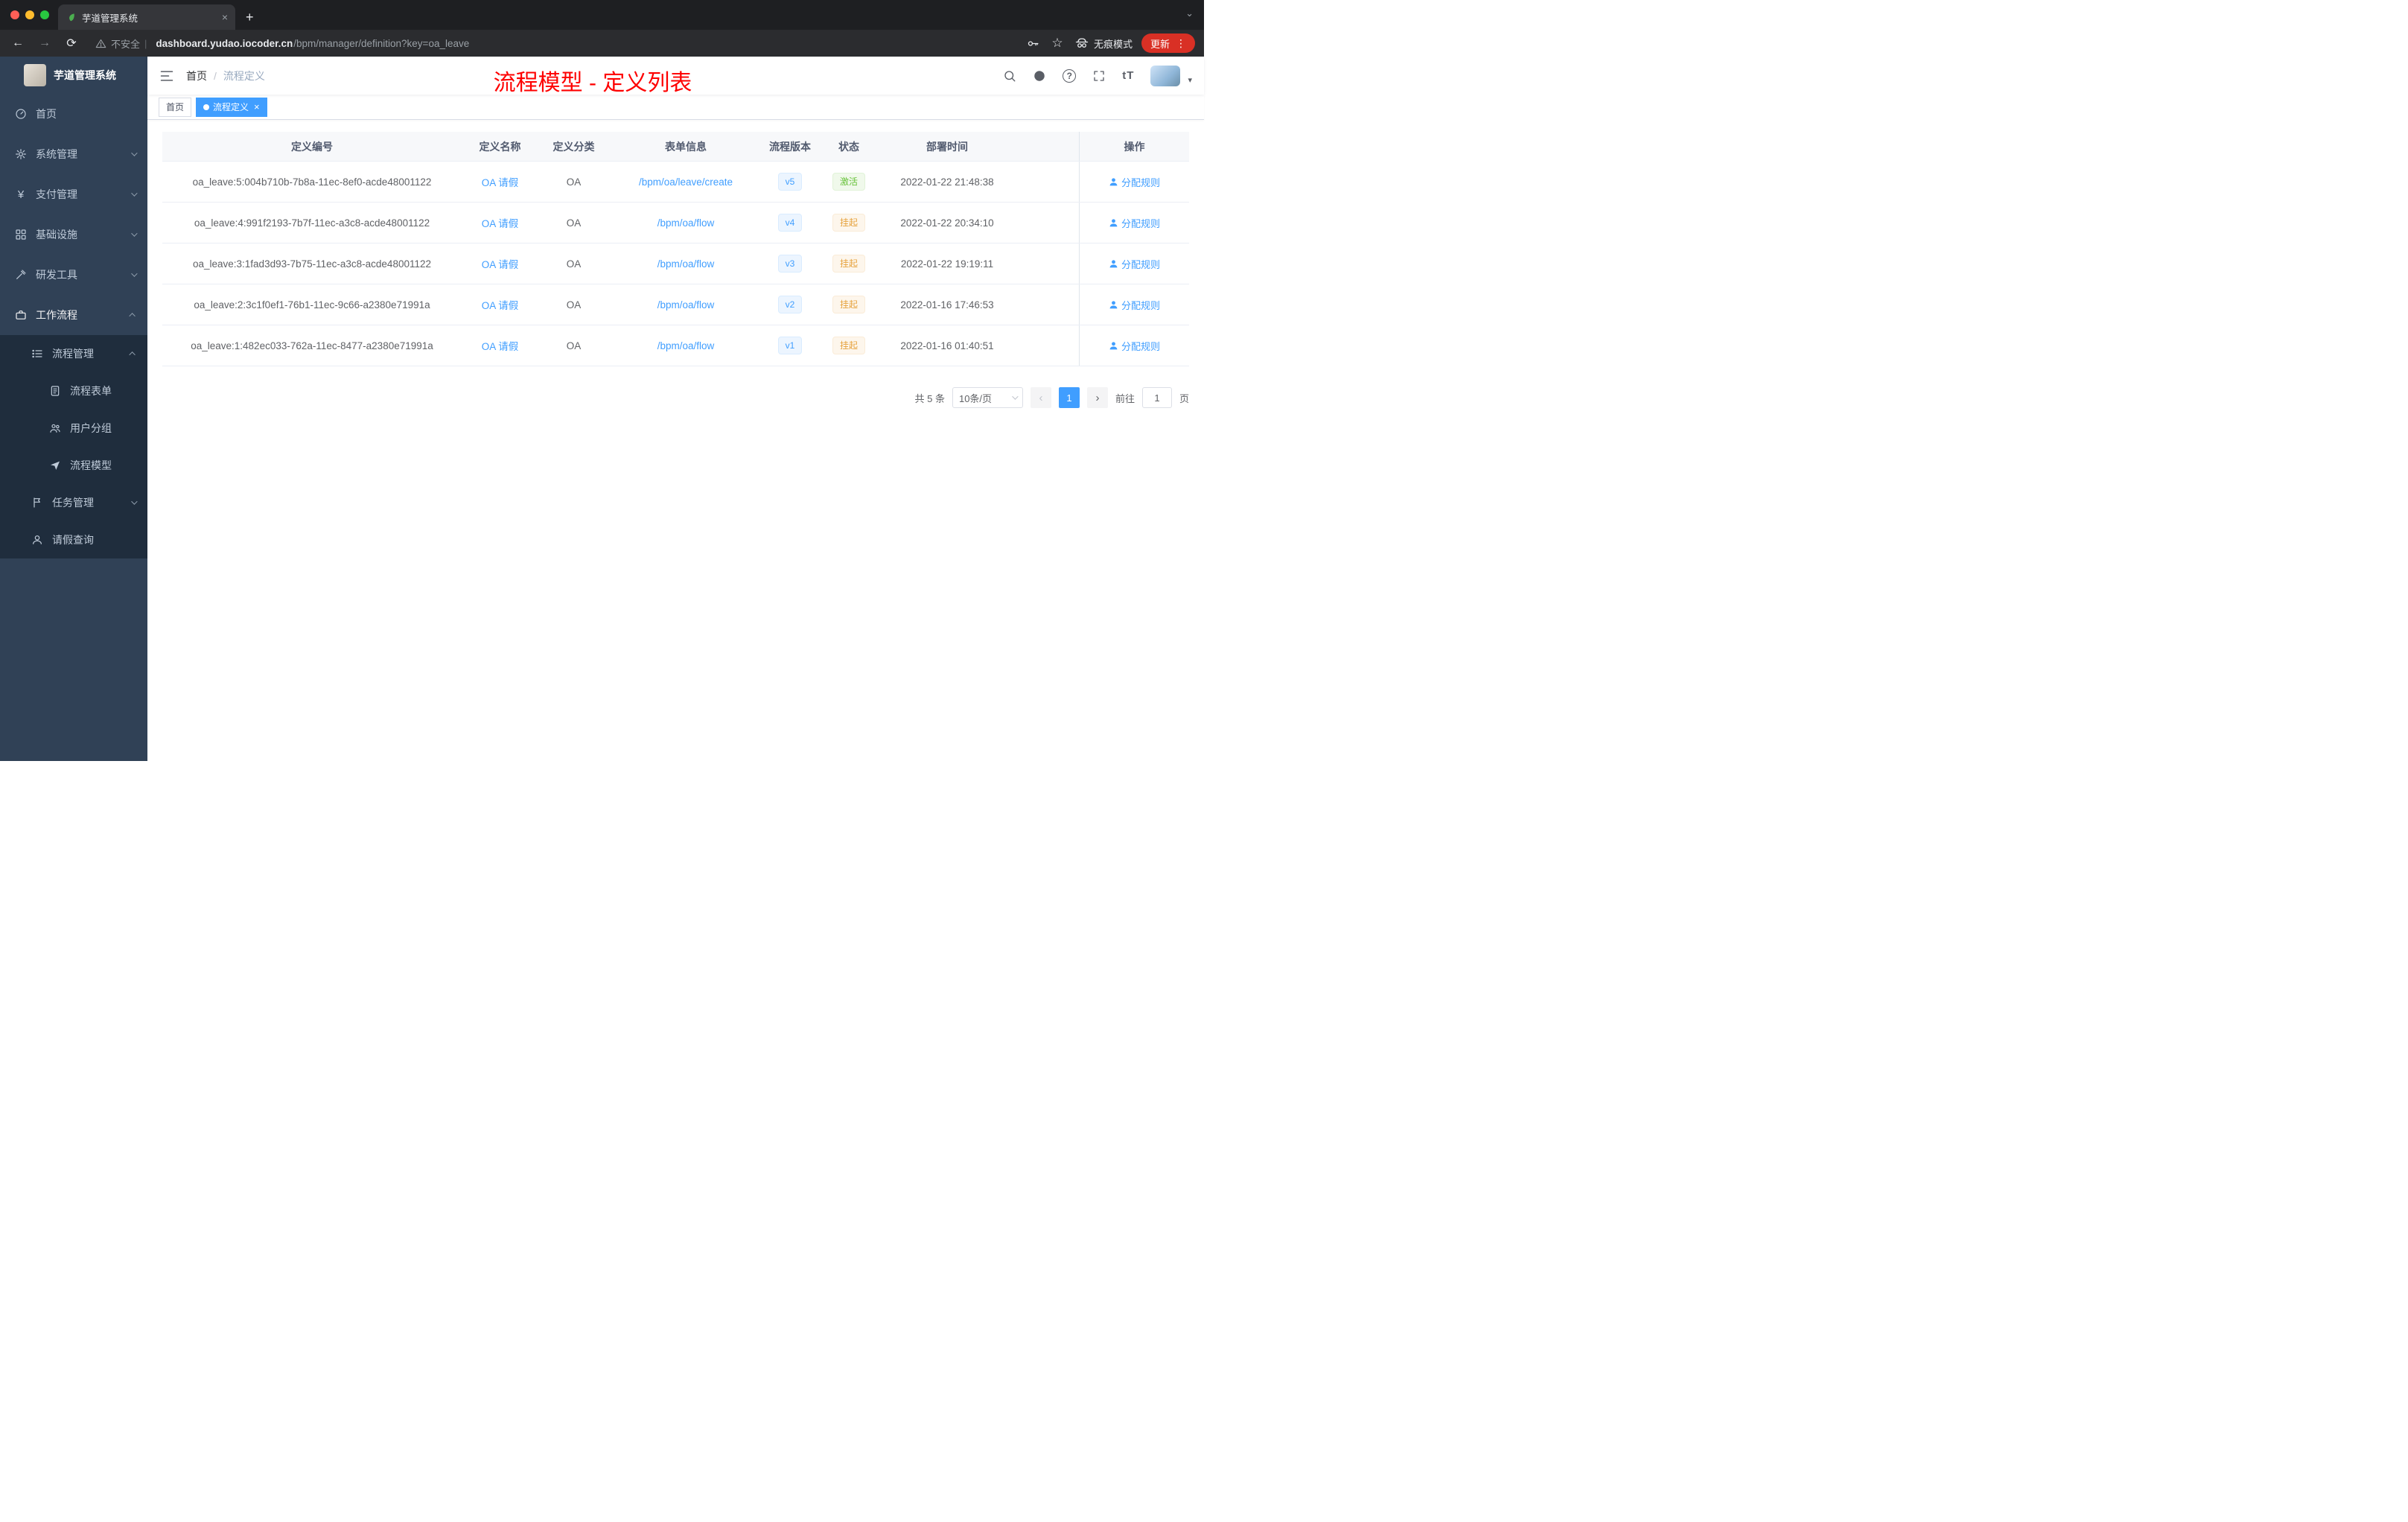 The image size is (2408, 1522). What do you see at coordinates (947, 182) in the screenshot?
I see `deploy-time: 2022-01-22 21:48:38` at bounding box center [947, 182].